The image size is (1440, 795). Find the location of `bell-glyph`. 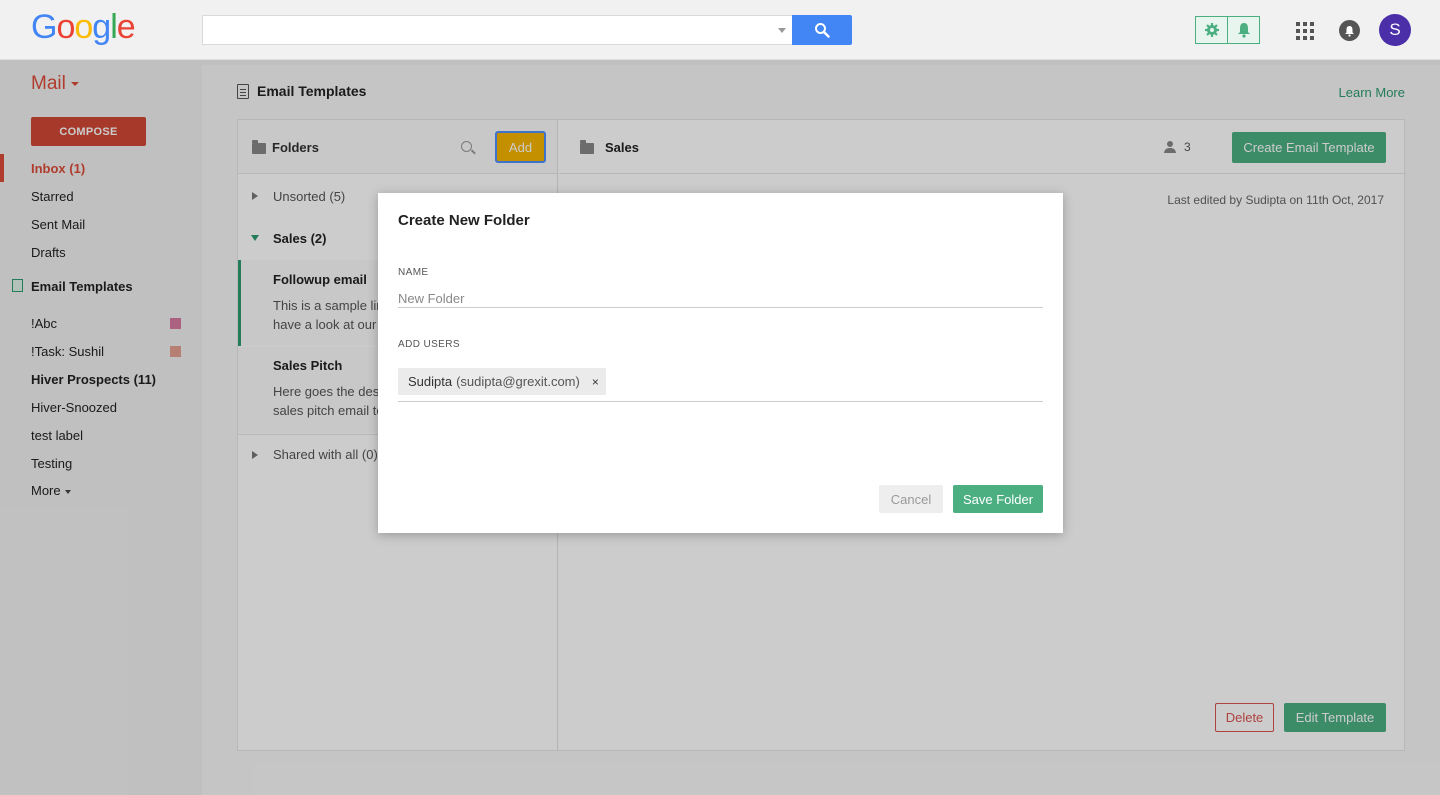

bell-glyph is located at coordinates (1349, 31).